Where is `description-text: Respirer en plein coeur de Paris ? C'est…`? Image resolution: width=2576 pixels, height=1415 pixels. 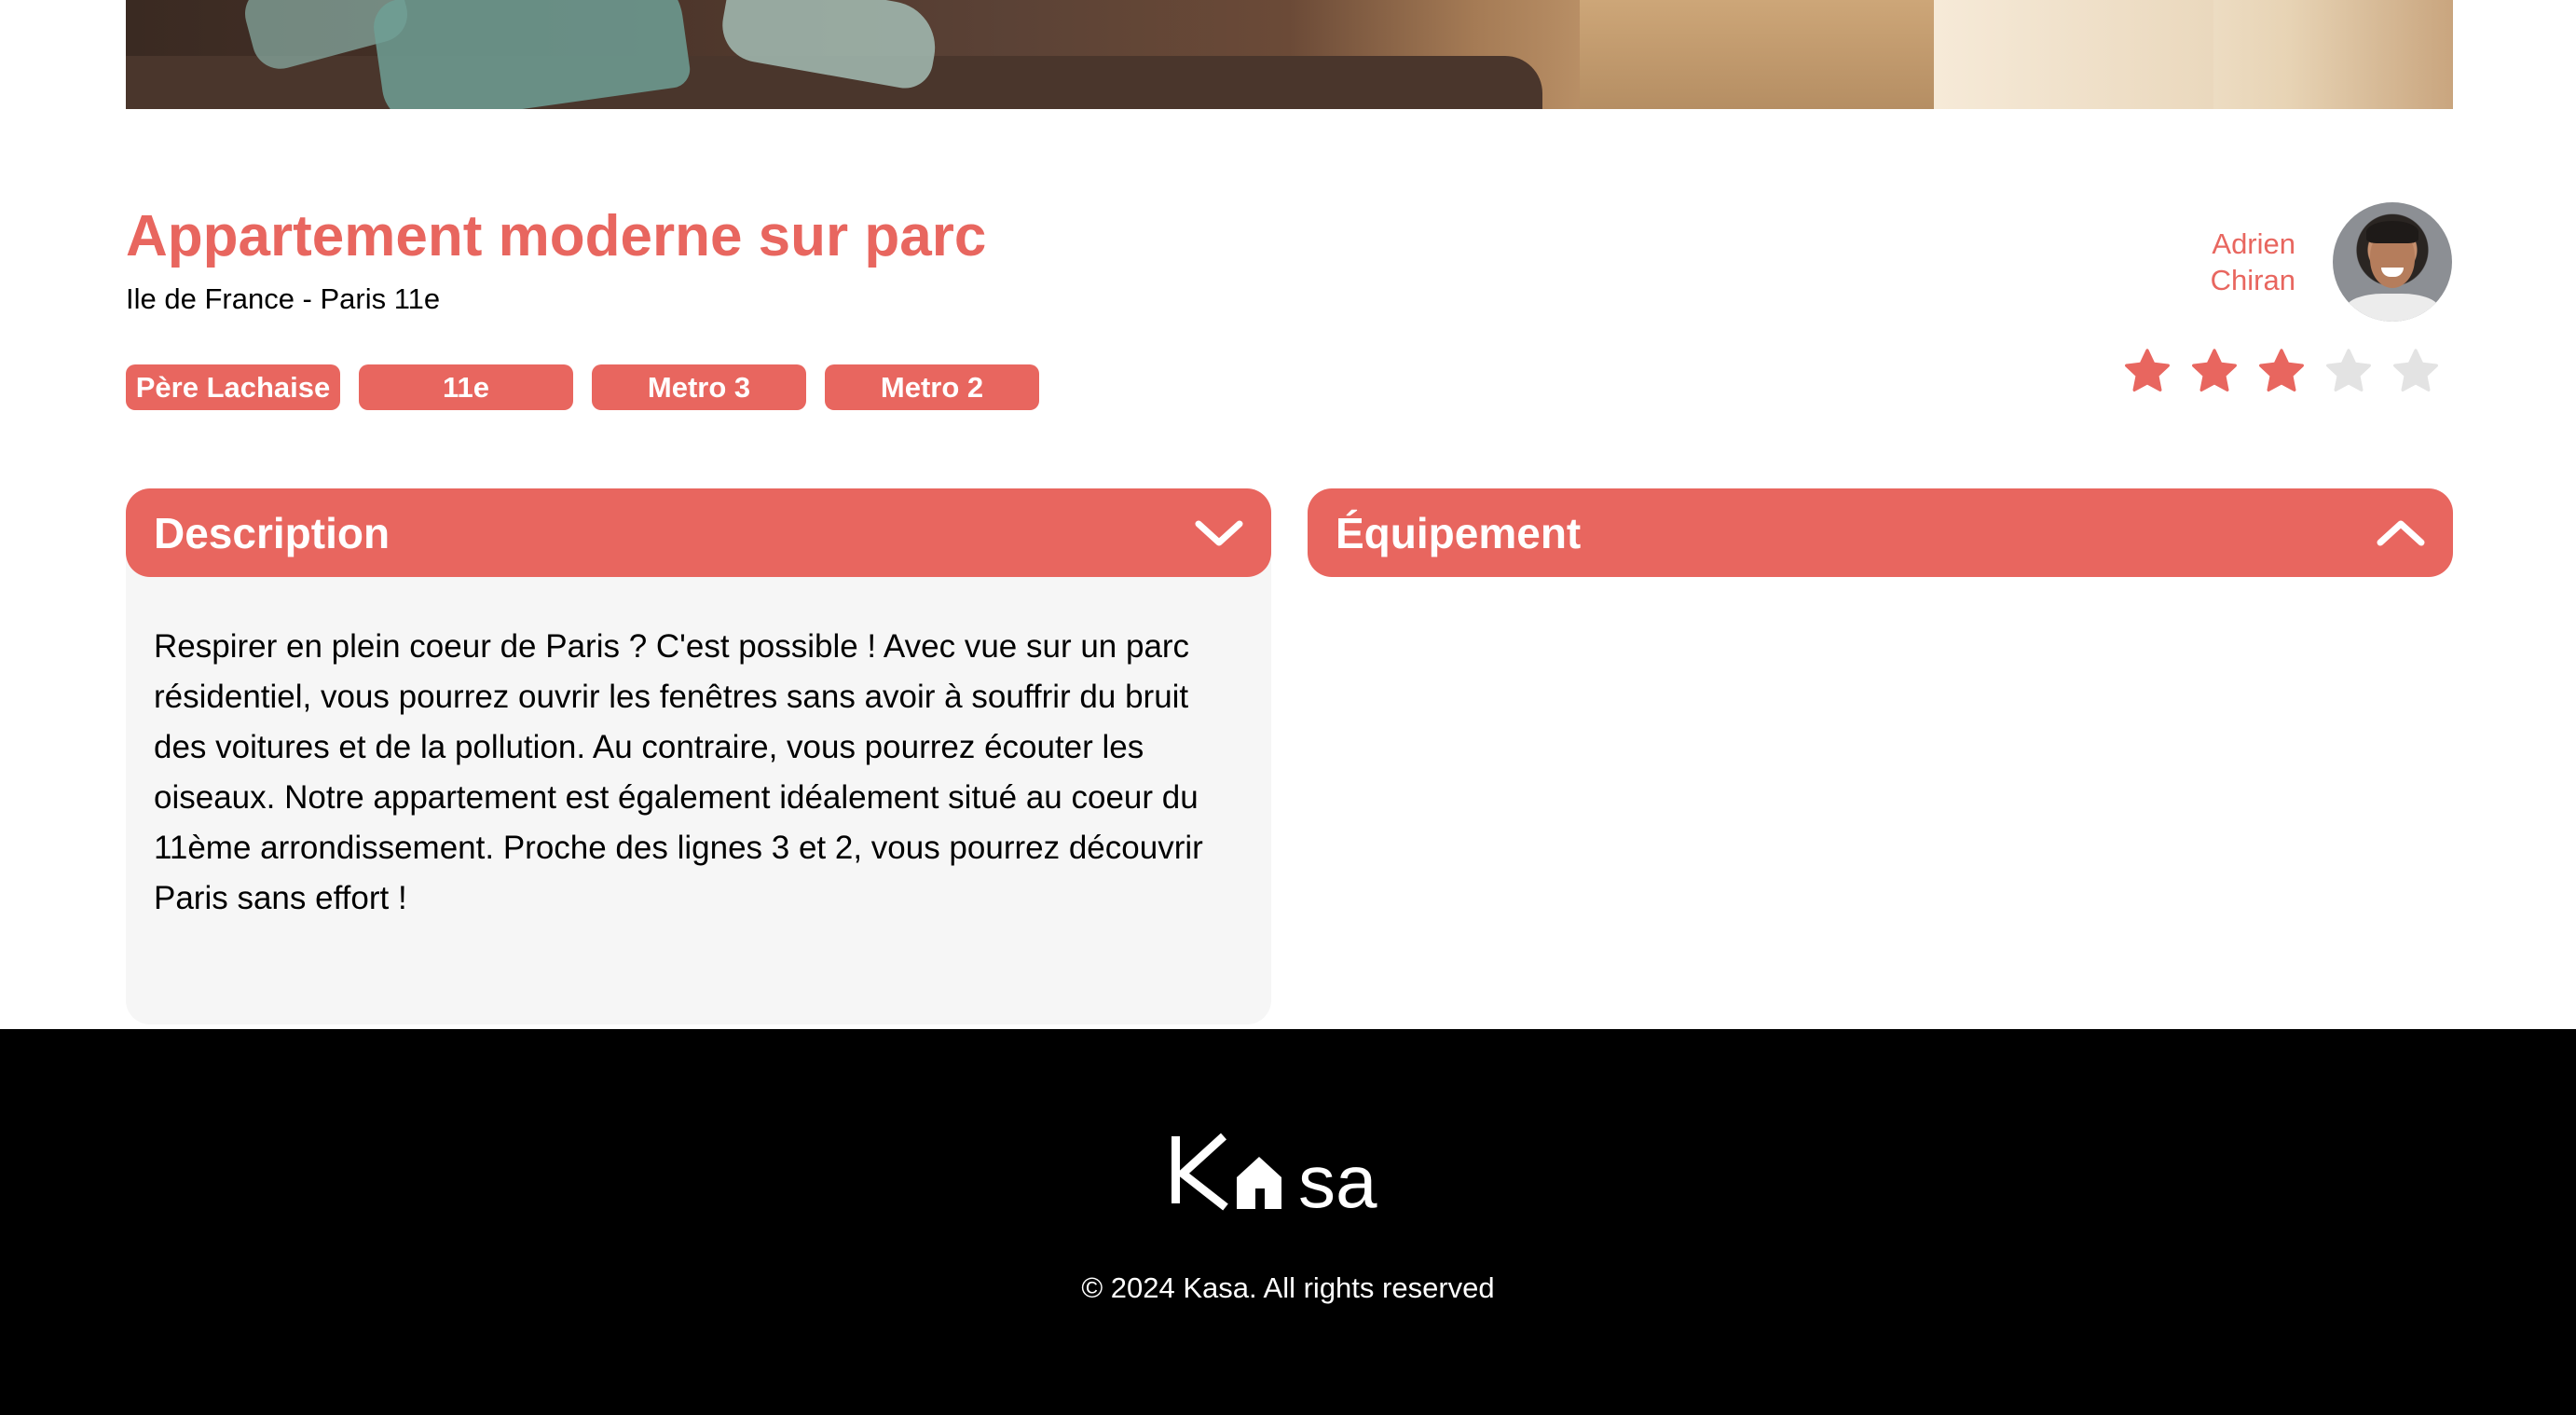
description-text: Respirer en plein coeur de Paris ? C'est… is located at coordinates (698, 791).